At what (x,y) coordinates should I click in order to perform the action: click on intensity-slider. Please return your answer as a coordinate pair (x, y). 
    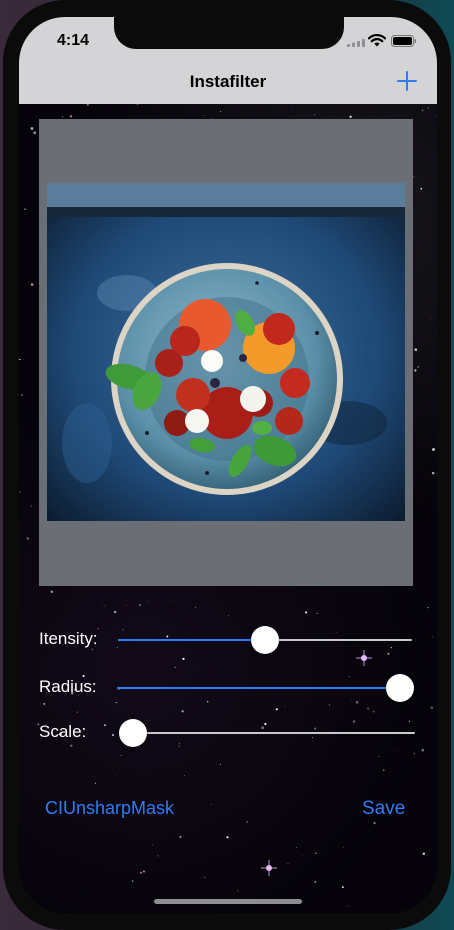
    Looking at the image, I should click on (265, 640).